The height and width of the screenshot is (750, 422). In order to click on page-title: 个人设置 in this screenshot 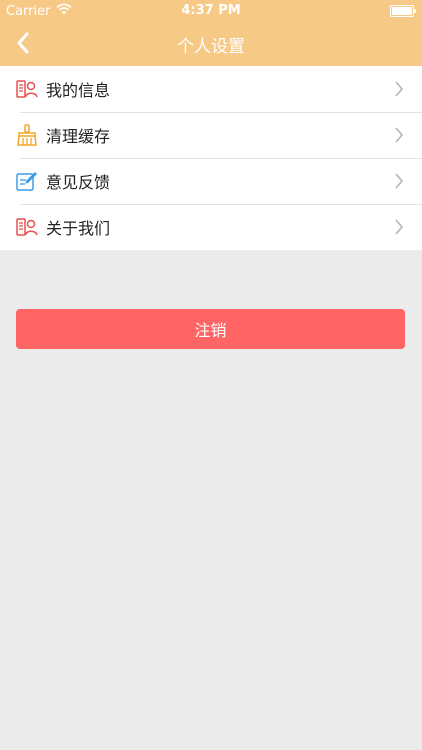, I will do `click(211, 47)`.